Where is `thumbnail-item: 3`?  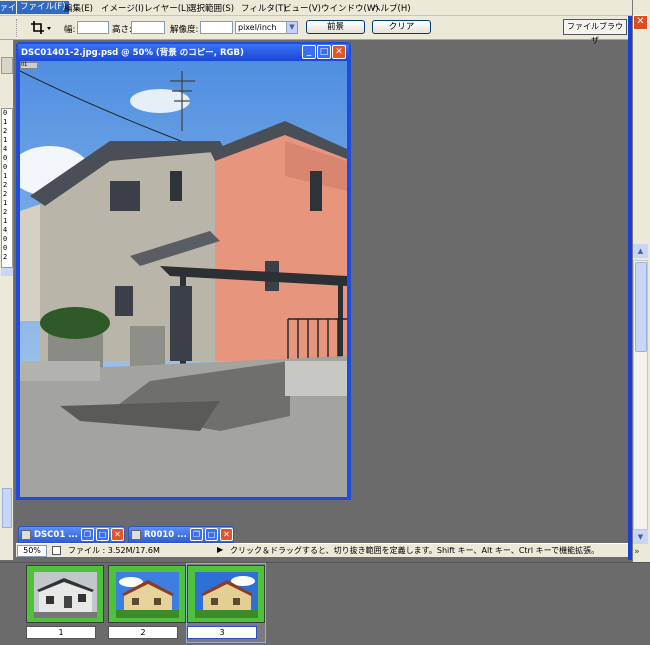
thumbnail-item: 3 is located at coordinates (226, 604).